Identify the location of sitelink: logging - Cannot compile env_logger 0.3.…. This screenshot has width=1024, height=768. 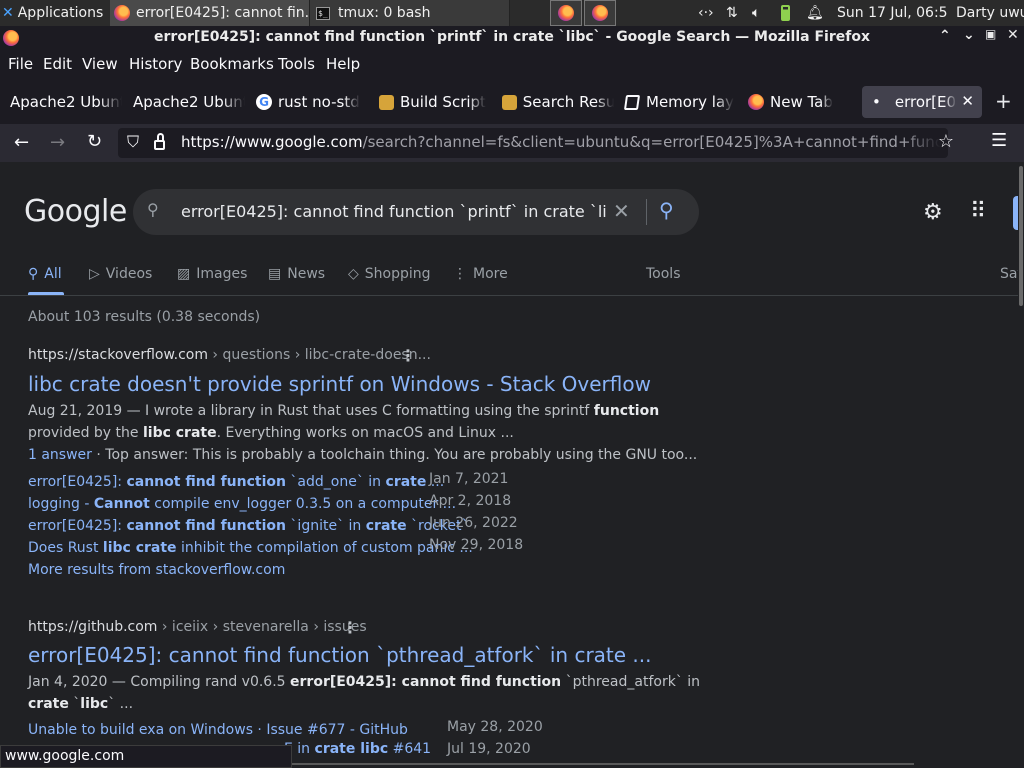
(242, 504).